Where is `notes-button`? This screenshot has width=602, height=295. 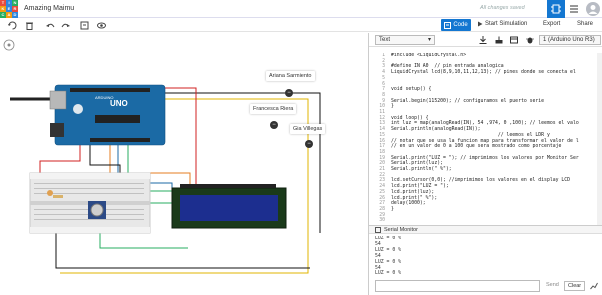 notes-button is located at coordinates (84, 25).